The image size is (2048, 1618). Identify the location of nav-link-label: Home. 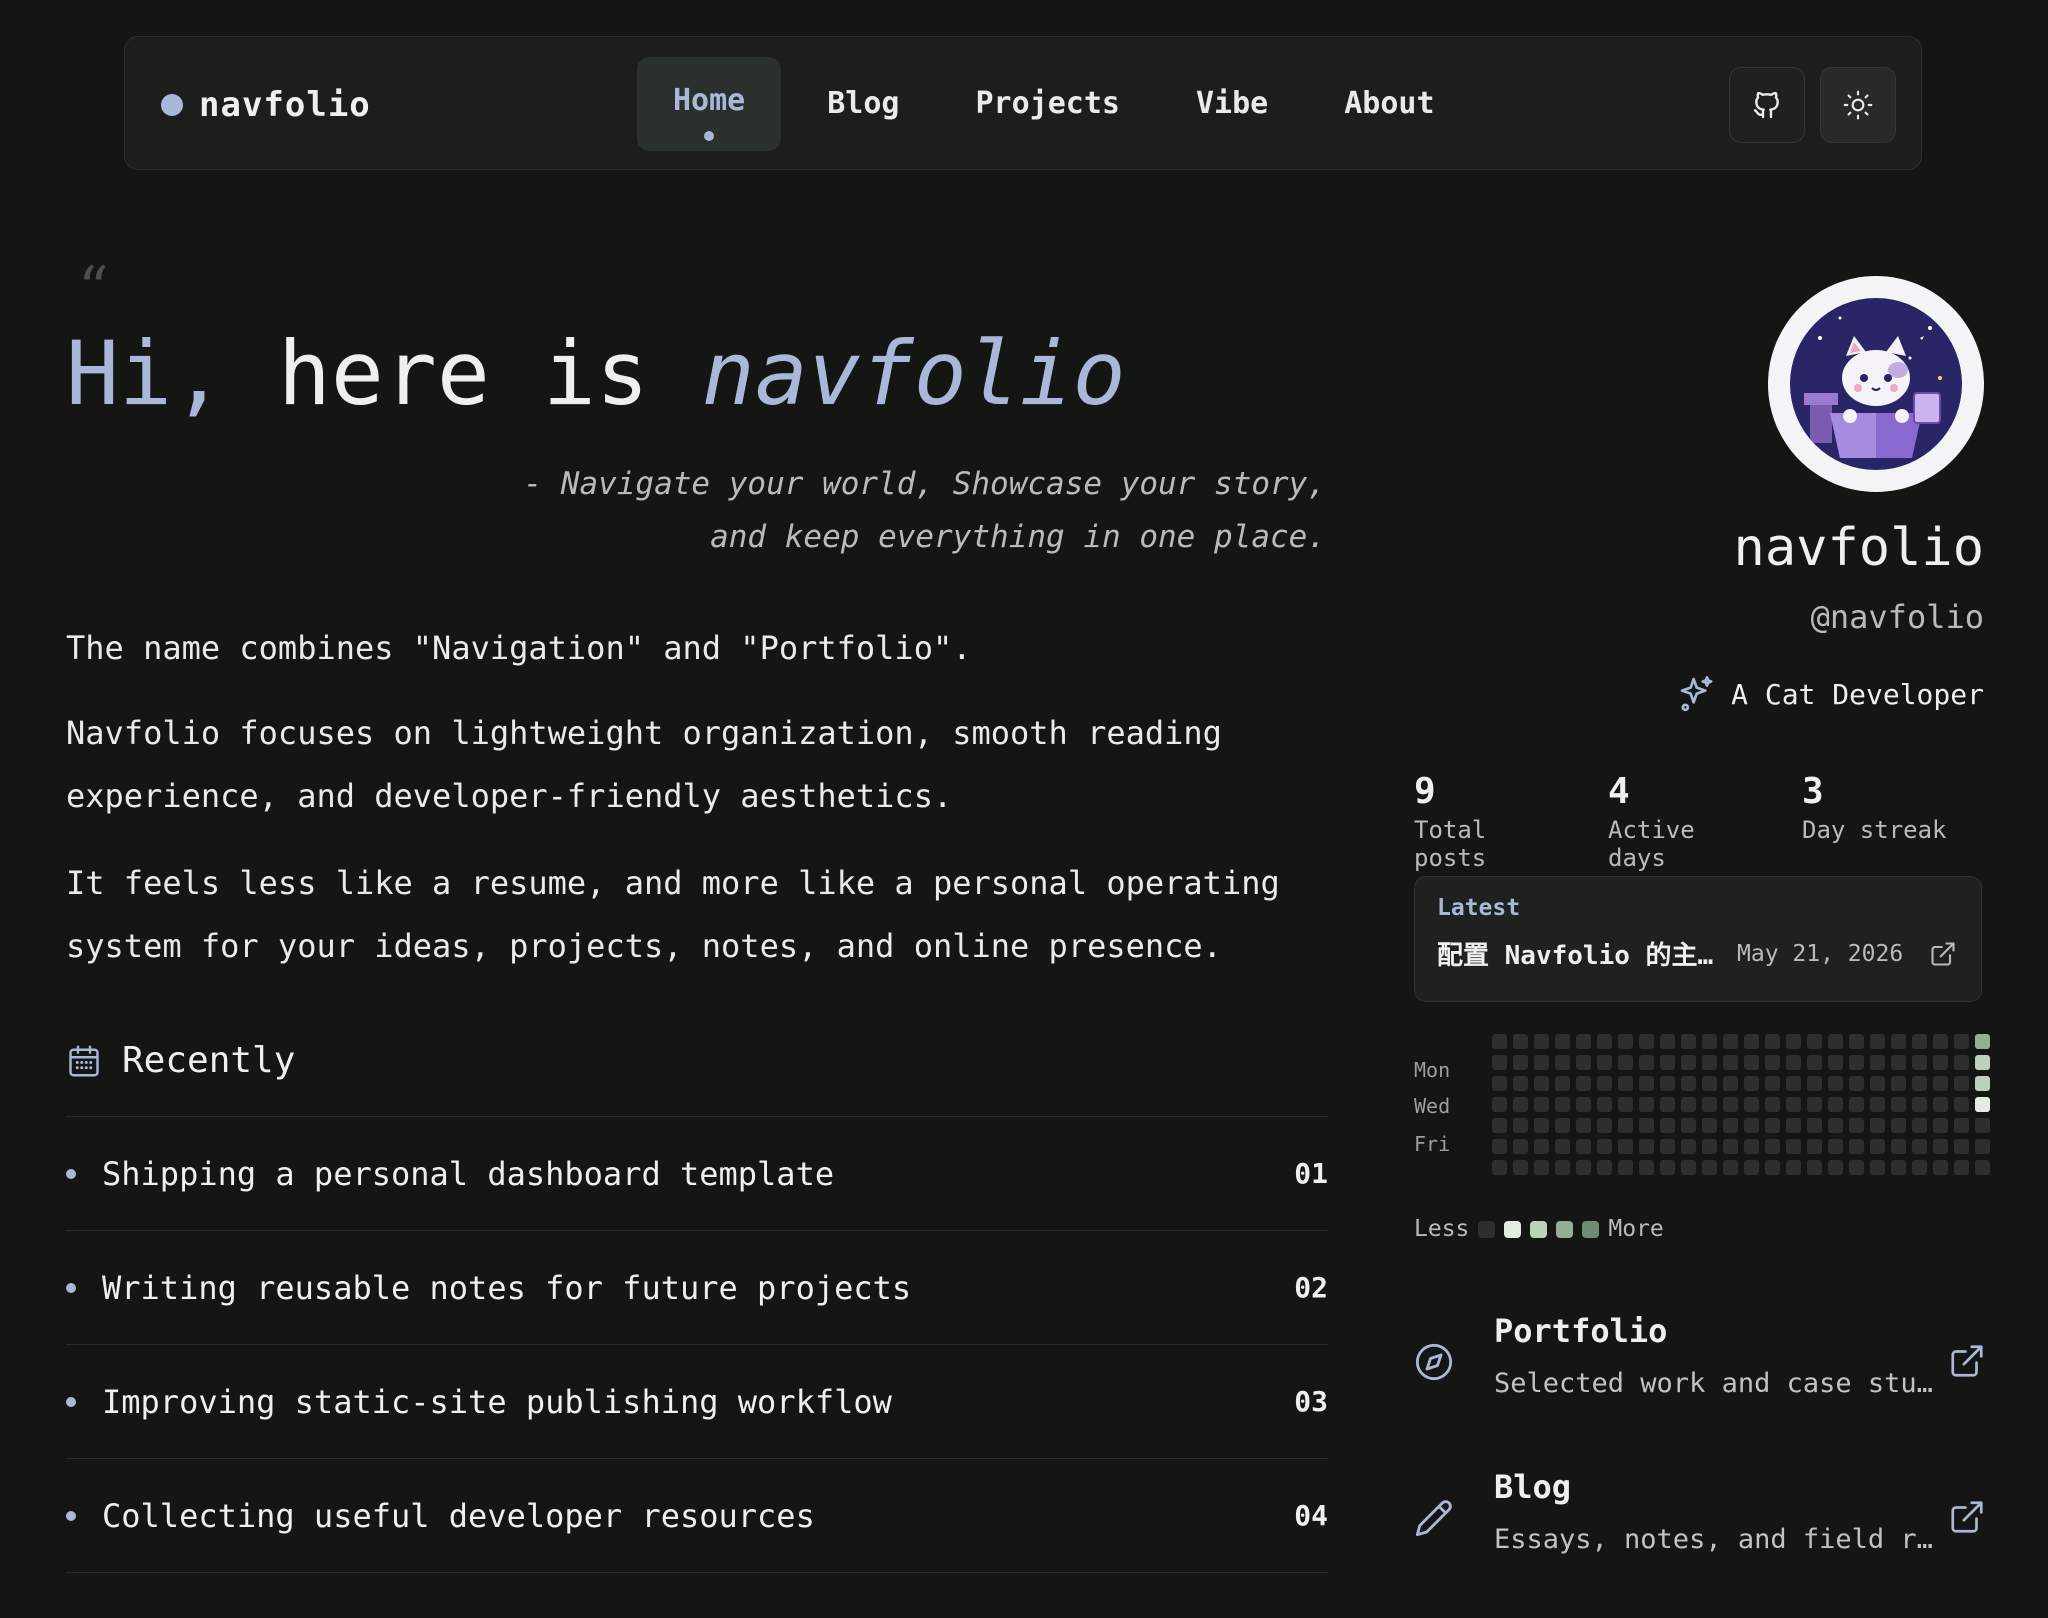
(709, 100).